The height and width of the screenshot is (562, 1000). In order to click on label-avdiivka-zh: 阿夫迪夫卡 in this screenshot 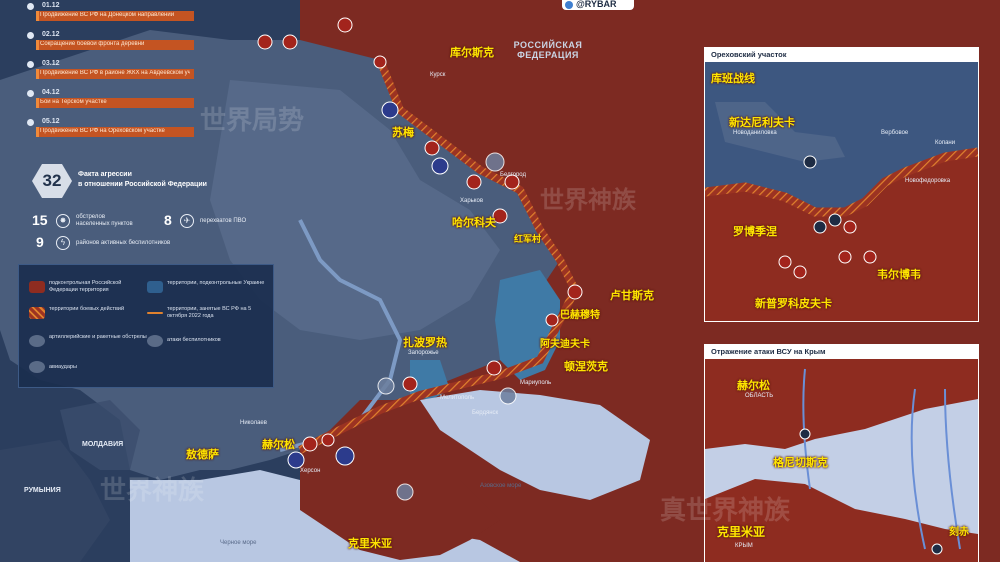, I will do `click(565, 344)`.